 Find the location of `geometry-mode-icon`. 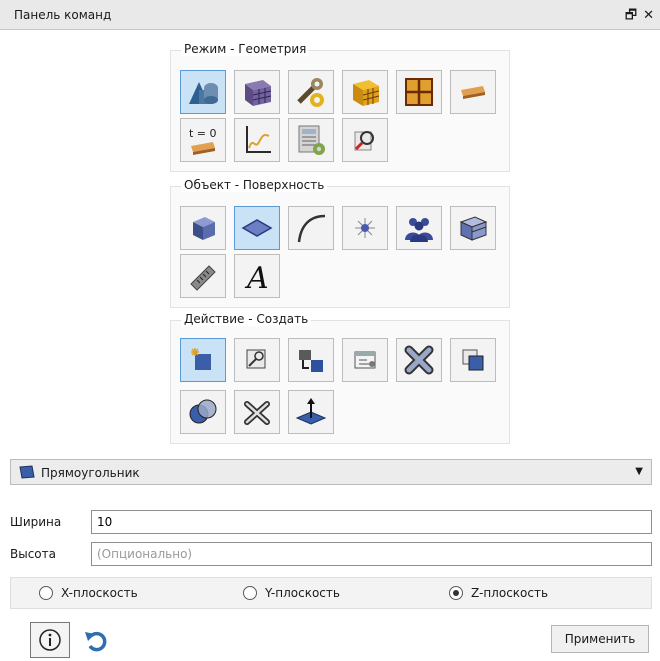

geometry-mode-icon is located at coordinates (203, 93).